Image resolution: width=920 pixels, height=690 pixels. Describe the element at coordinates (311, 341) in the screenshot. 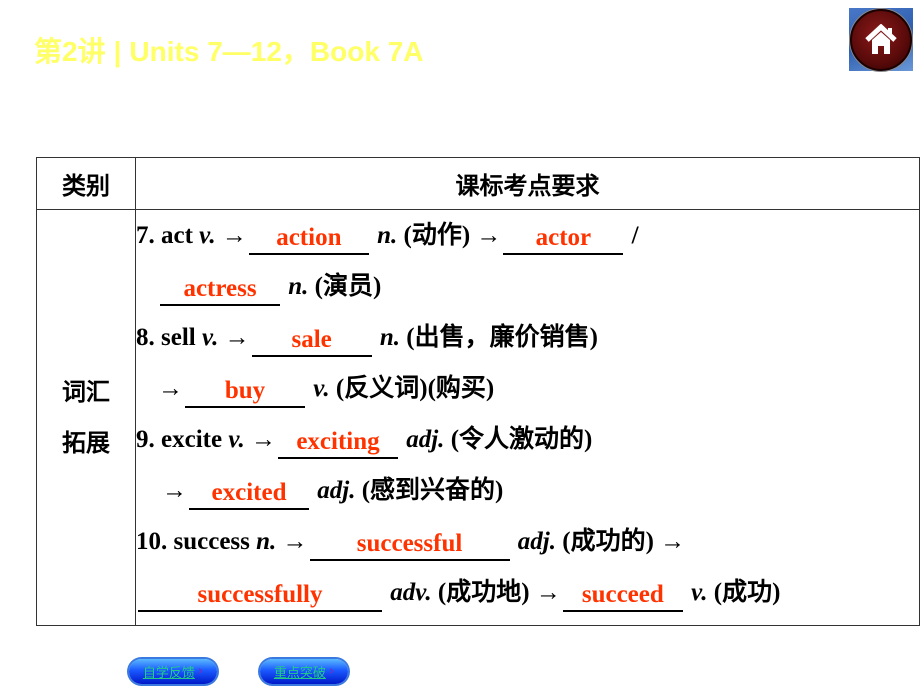

I see `answer-blank: sale` at that location.